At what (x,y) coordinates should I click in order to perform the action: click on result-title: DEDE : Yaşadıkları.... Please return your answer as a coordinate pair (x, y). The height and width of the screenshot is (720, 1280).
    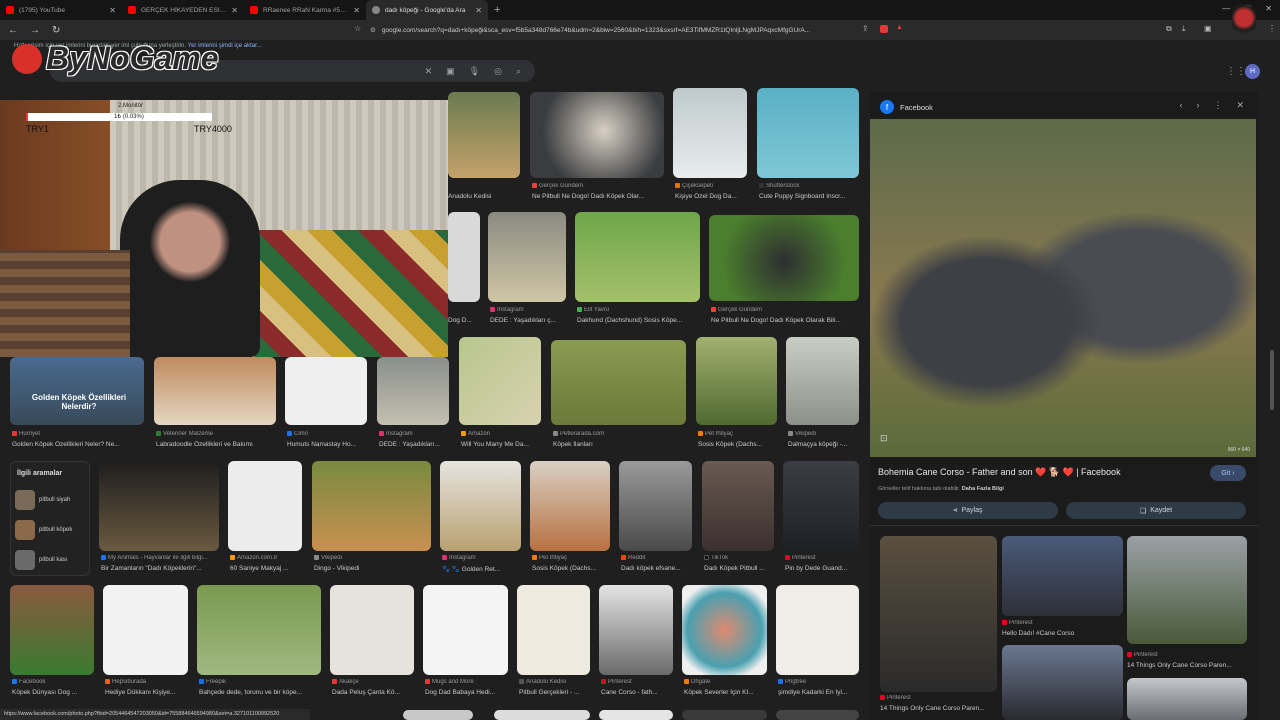
    Looking at the image, I should click on (414, 444).